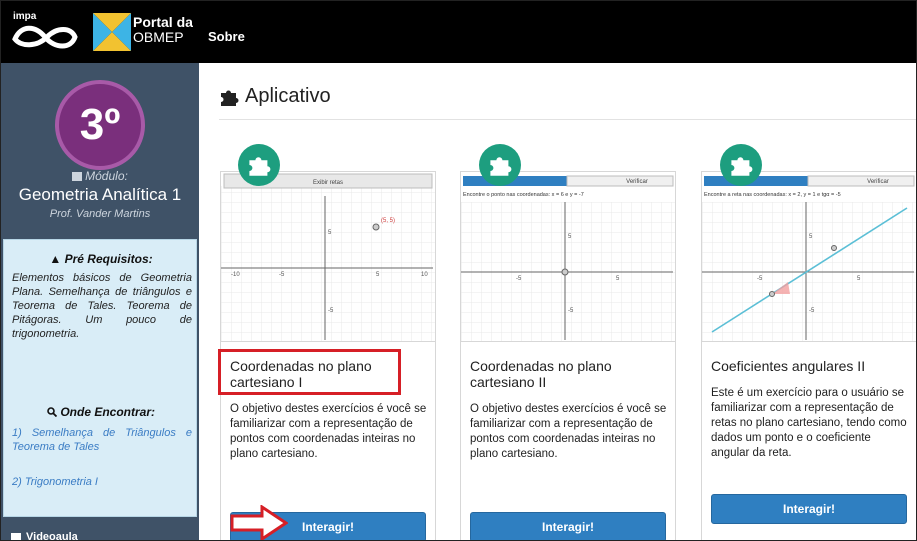 This screenshot has width=917, height=541. Describe the element at coordinates (77, 176) in the screenshot. I see `book-icon` at that location.